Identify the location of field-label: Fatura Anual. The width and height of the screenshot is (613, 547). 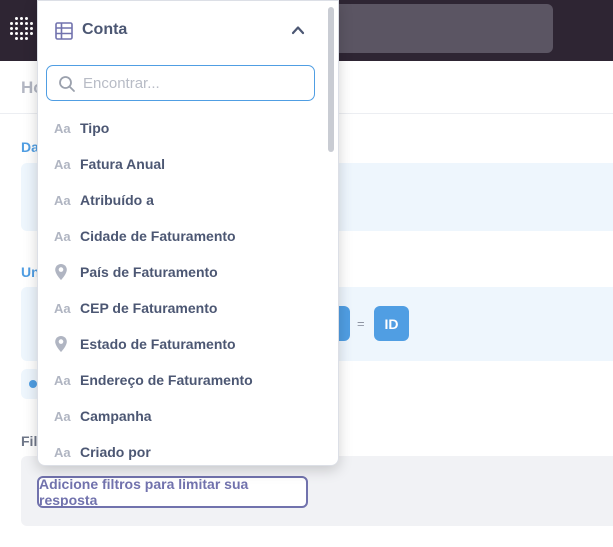
(123, 164).